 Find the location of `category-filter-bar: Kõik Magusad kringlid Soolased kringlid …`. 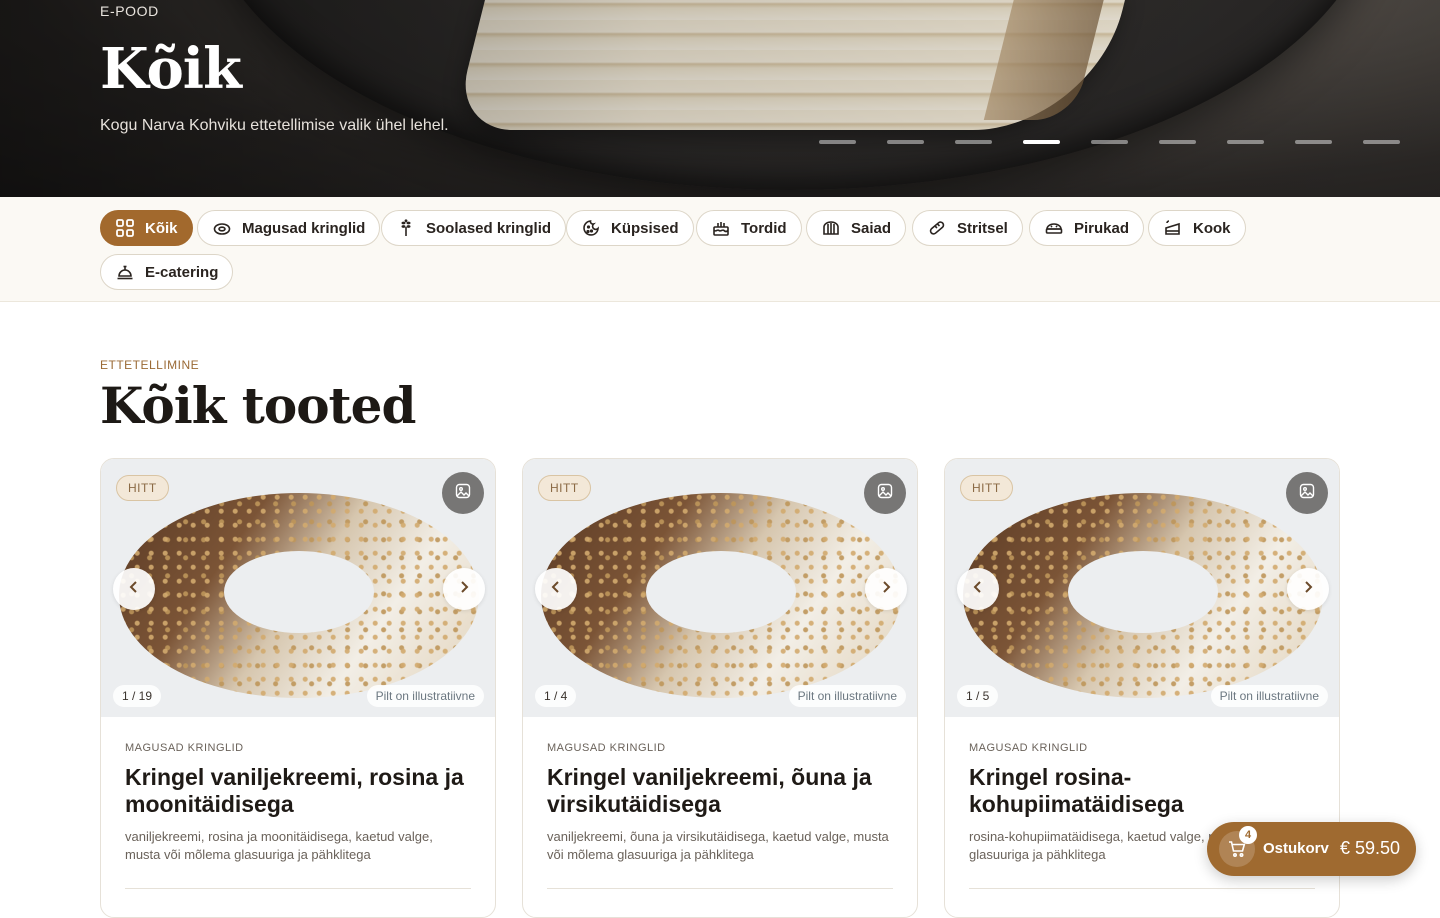

category-filter-bar: Kõik Magusad kringlid Soolased kringlid … is located at coordinates (720, 249).